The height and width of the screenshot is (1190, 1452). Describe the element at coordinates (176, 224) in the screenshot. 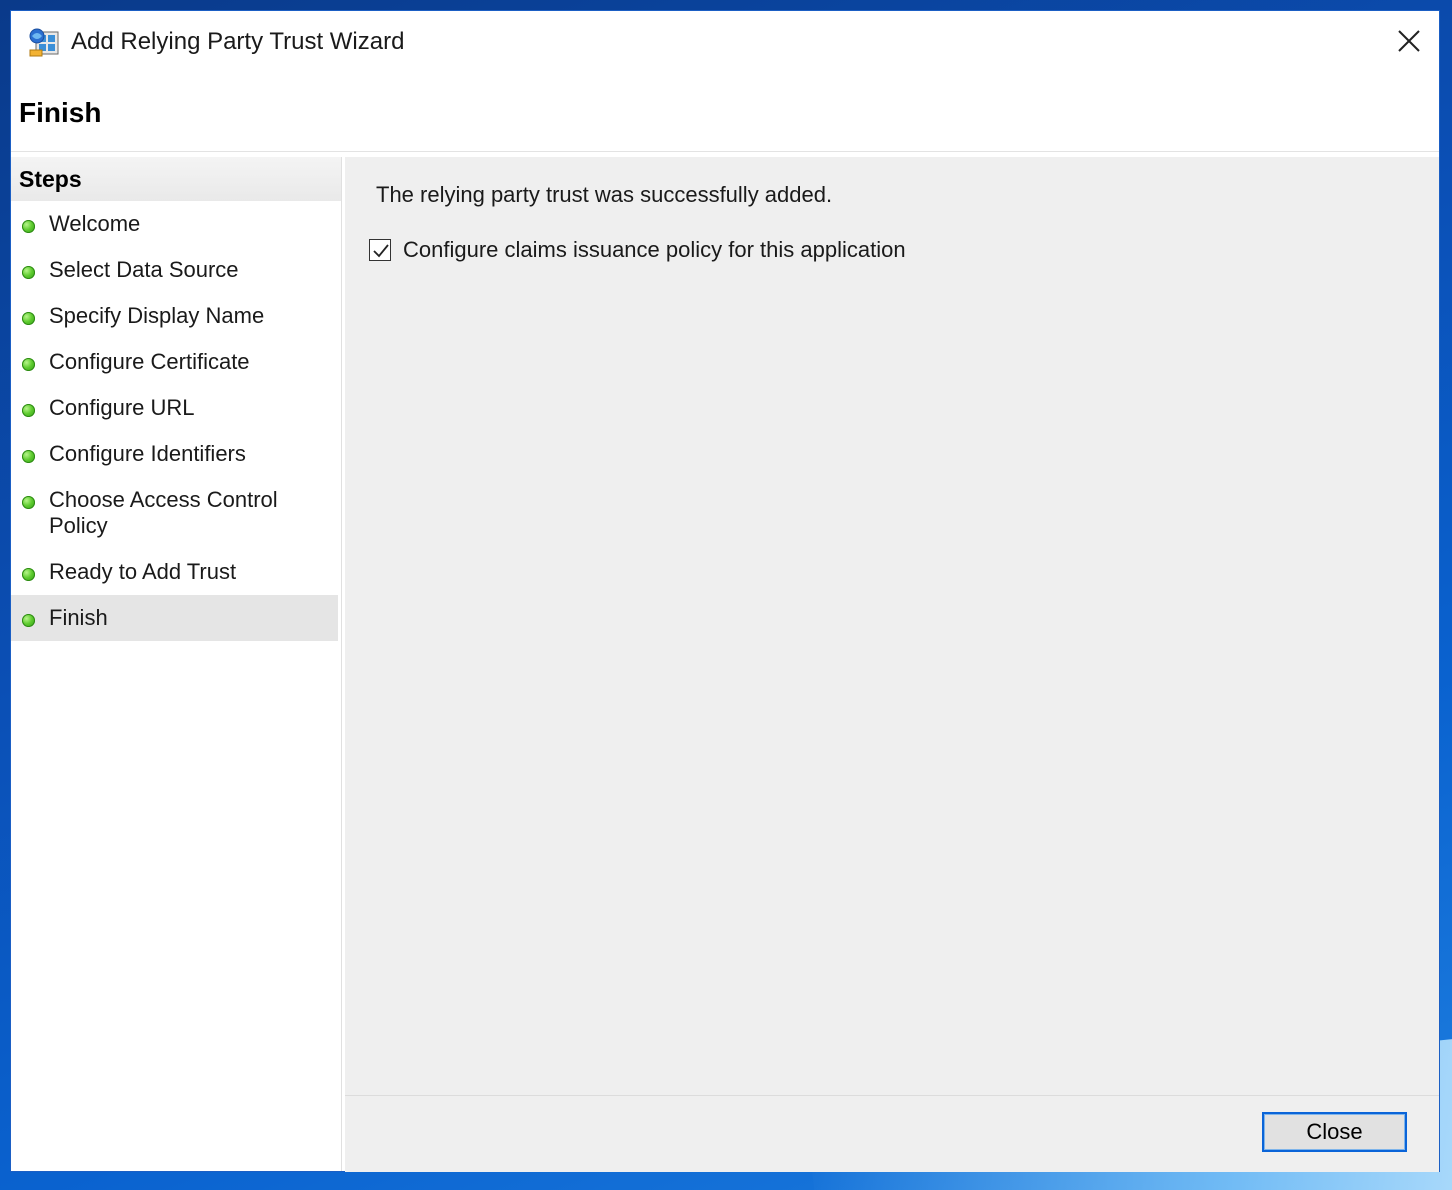

I see `step-welcome: Welcome` at that location.